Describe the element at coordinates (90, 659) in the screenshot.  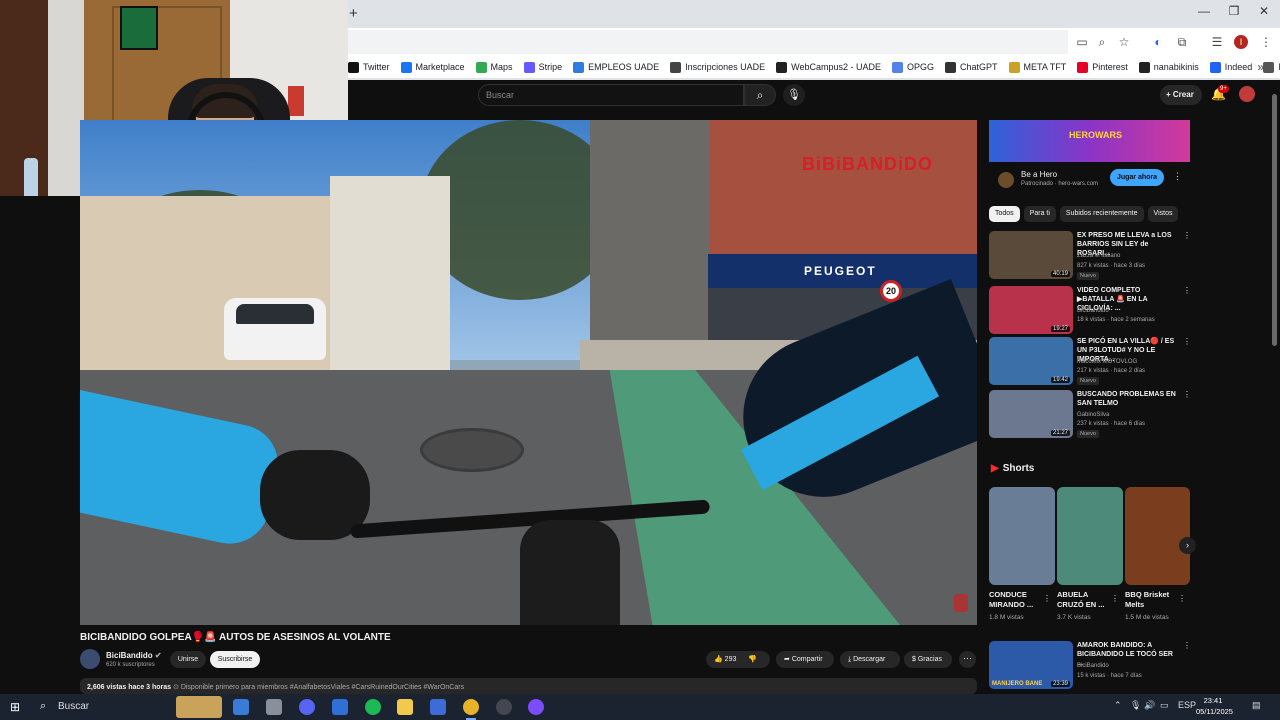
I see `channel-avatar` at that location.